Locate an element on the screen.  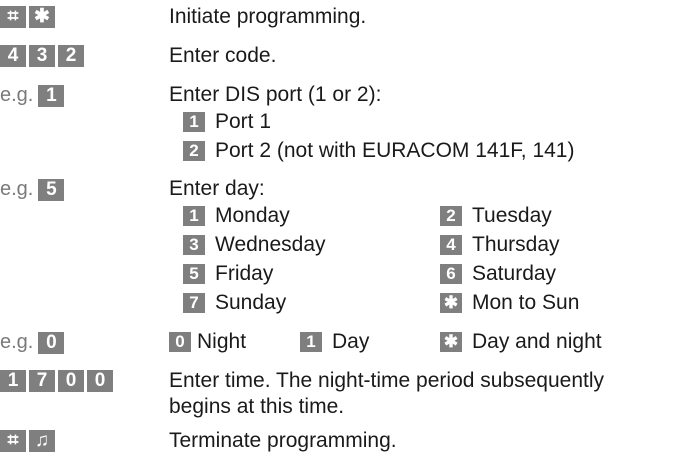
star-key: ✱ is located at coordinates (42, 17).